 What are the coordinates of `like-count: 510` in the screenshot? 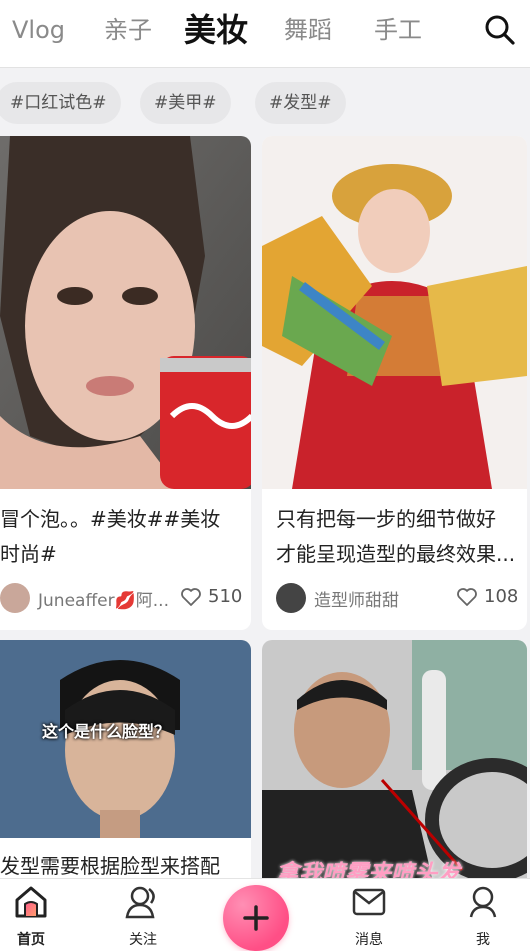 It's located at (225, 596).